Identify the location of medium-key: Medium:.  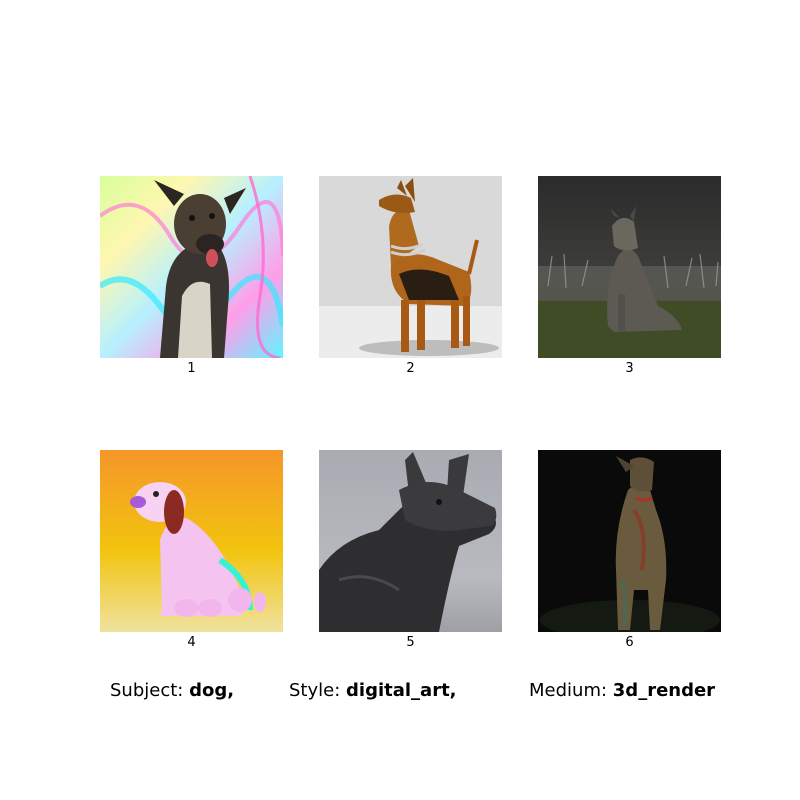
(568, 690).